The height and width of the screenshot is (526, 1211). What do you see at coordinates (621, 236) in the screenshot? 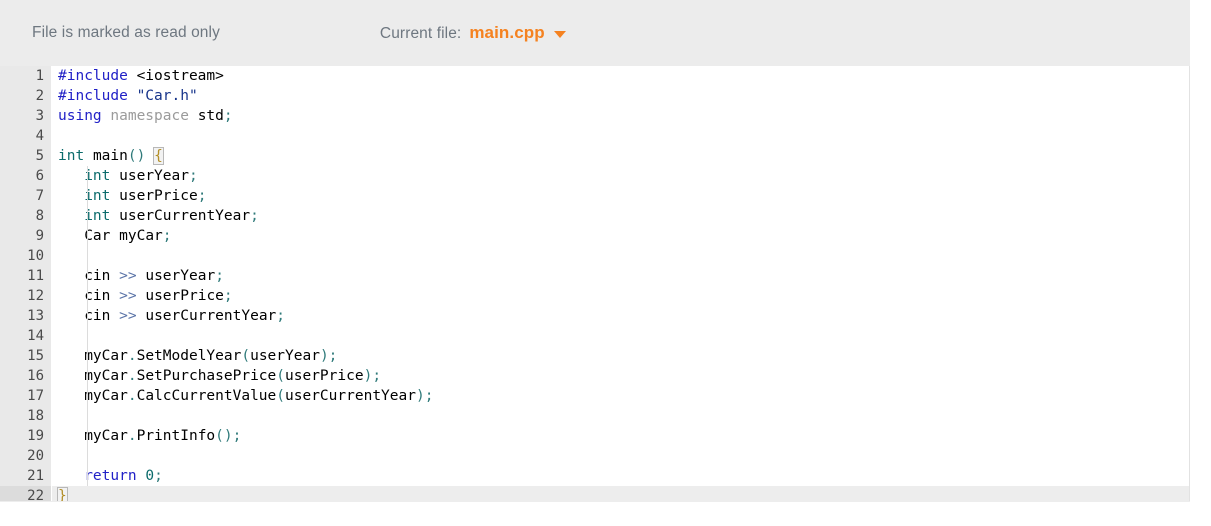
I see `code-line: Car myCar;` at bounding box center [621, 236].